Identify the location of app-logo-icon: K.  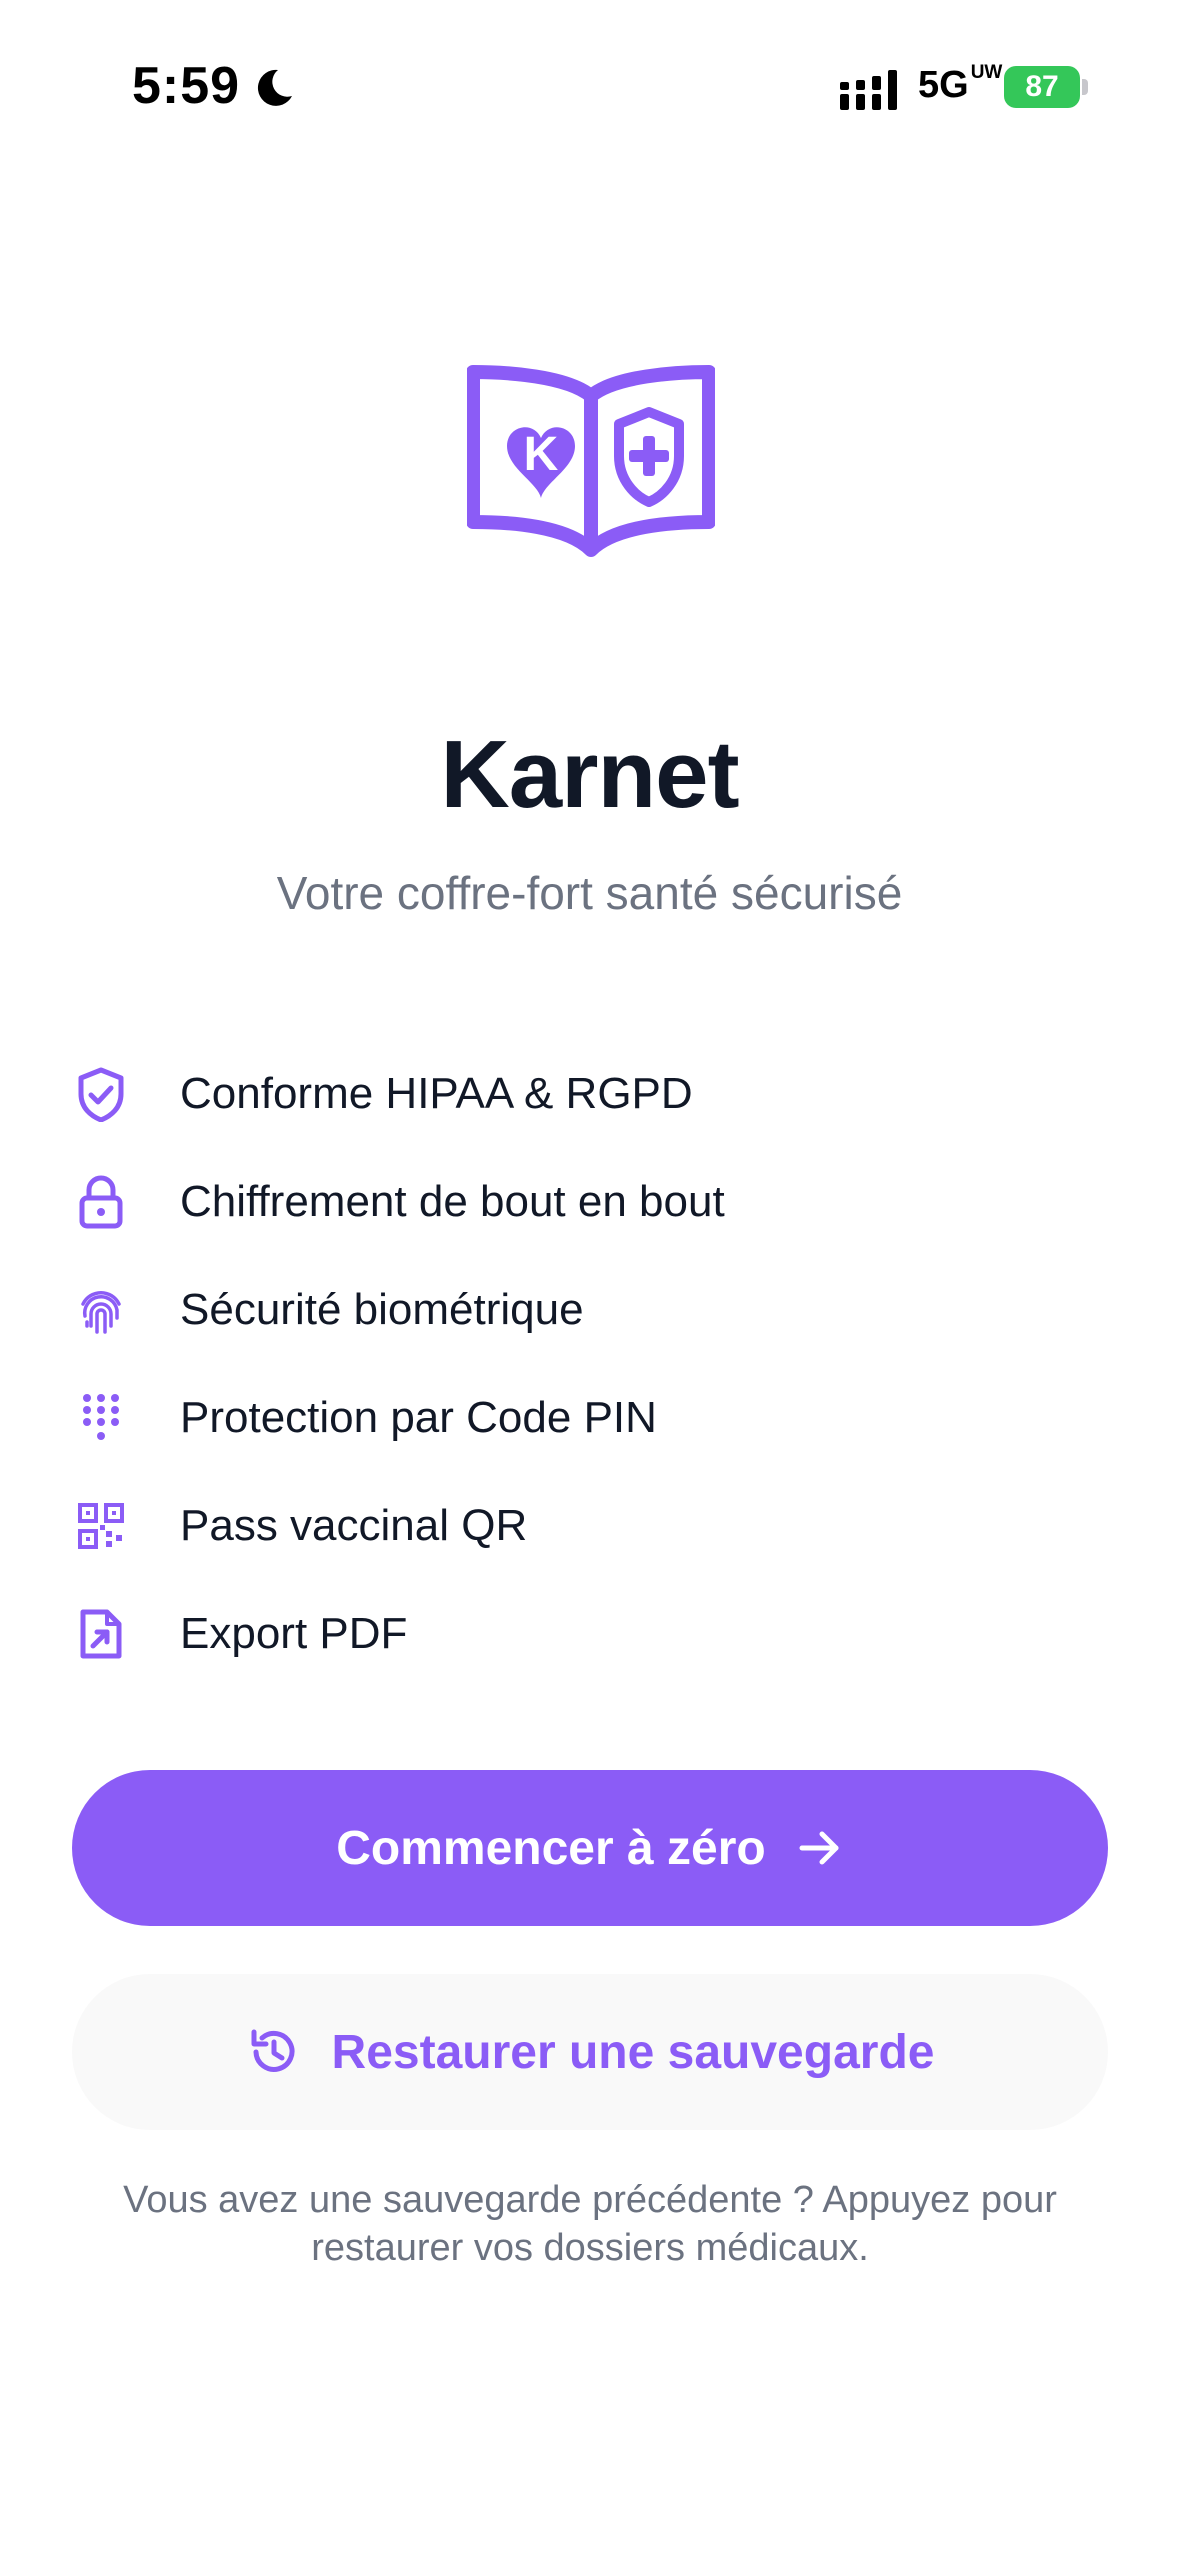
(591, 461).